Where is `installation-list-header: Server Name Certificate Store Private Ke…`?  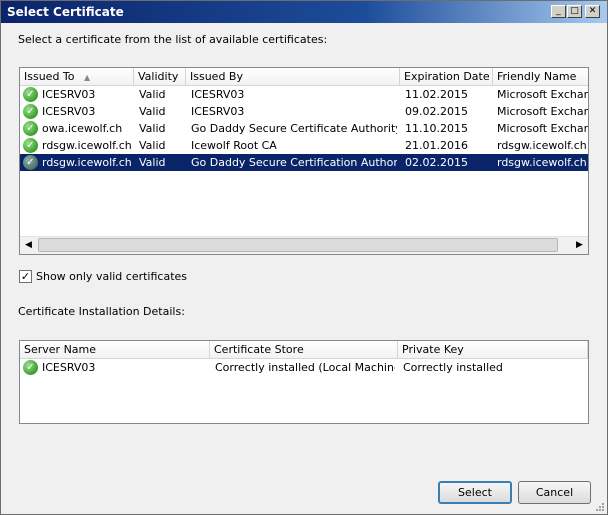
installation-list-header: Server Name Certificate Store Private Ke… is located at coordinates (304, 350).